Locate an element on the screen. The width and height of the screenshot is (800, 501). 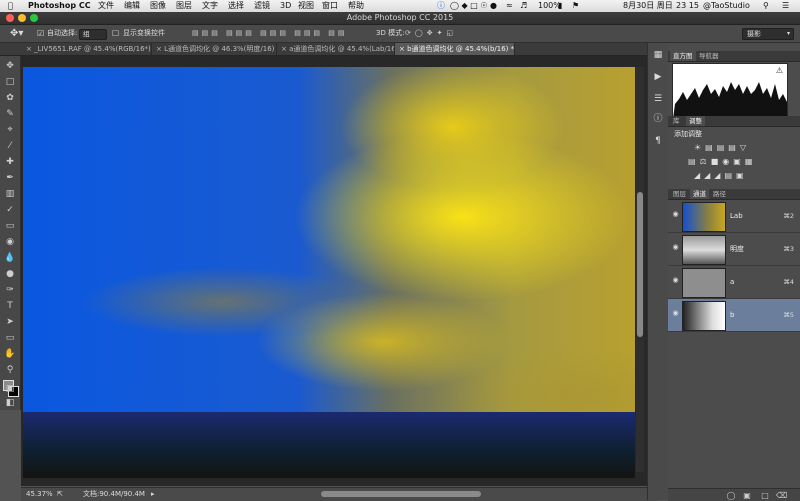
lasso-tool-icon: ✿ is located at coordinates (10, 98).